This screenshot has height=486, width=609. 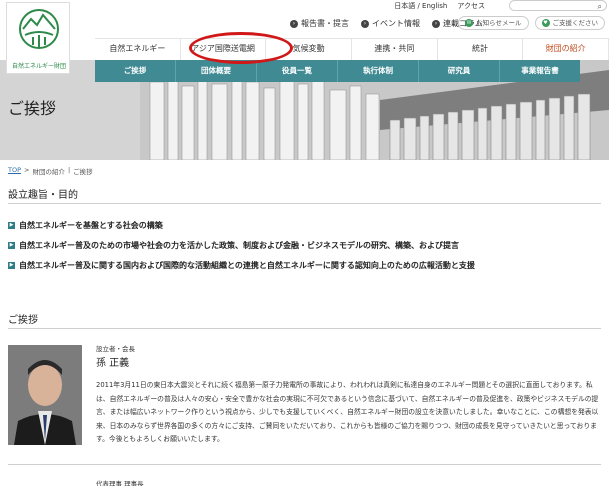 What do you see at coordinates (493, 23) in the screenshot?
I see `newsletter-button: ✉ お知らせメール` at bounding box center [493, 23].